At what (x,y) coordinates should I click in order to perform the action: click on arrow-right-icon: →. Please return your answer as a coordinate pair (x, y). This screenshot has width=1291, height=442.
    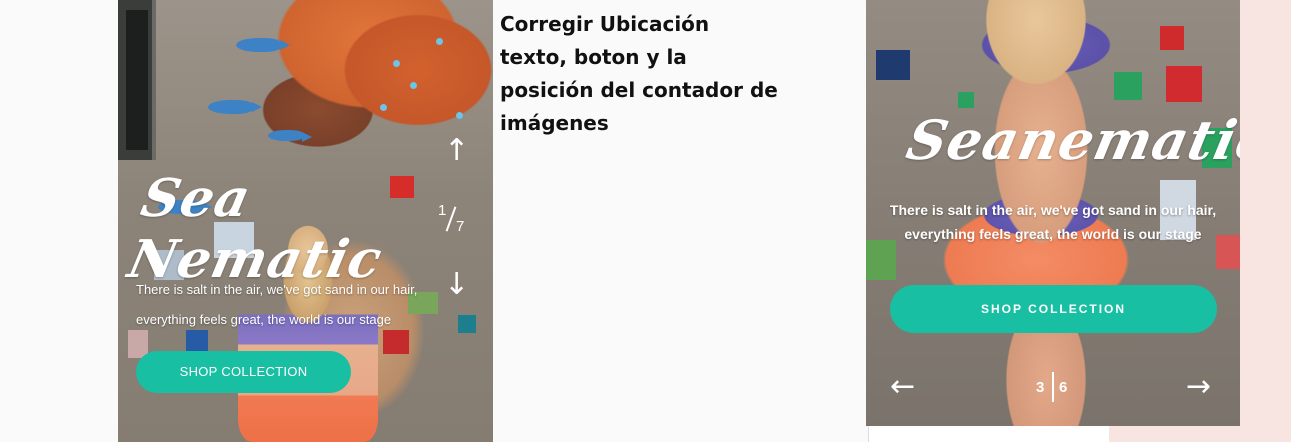
    Looking at the image, I should click on (1198, 387).